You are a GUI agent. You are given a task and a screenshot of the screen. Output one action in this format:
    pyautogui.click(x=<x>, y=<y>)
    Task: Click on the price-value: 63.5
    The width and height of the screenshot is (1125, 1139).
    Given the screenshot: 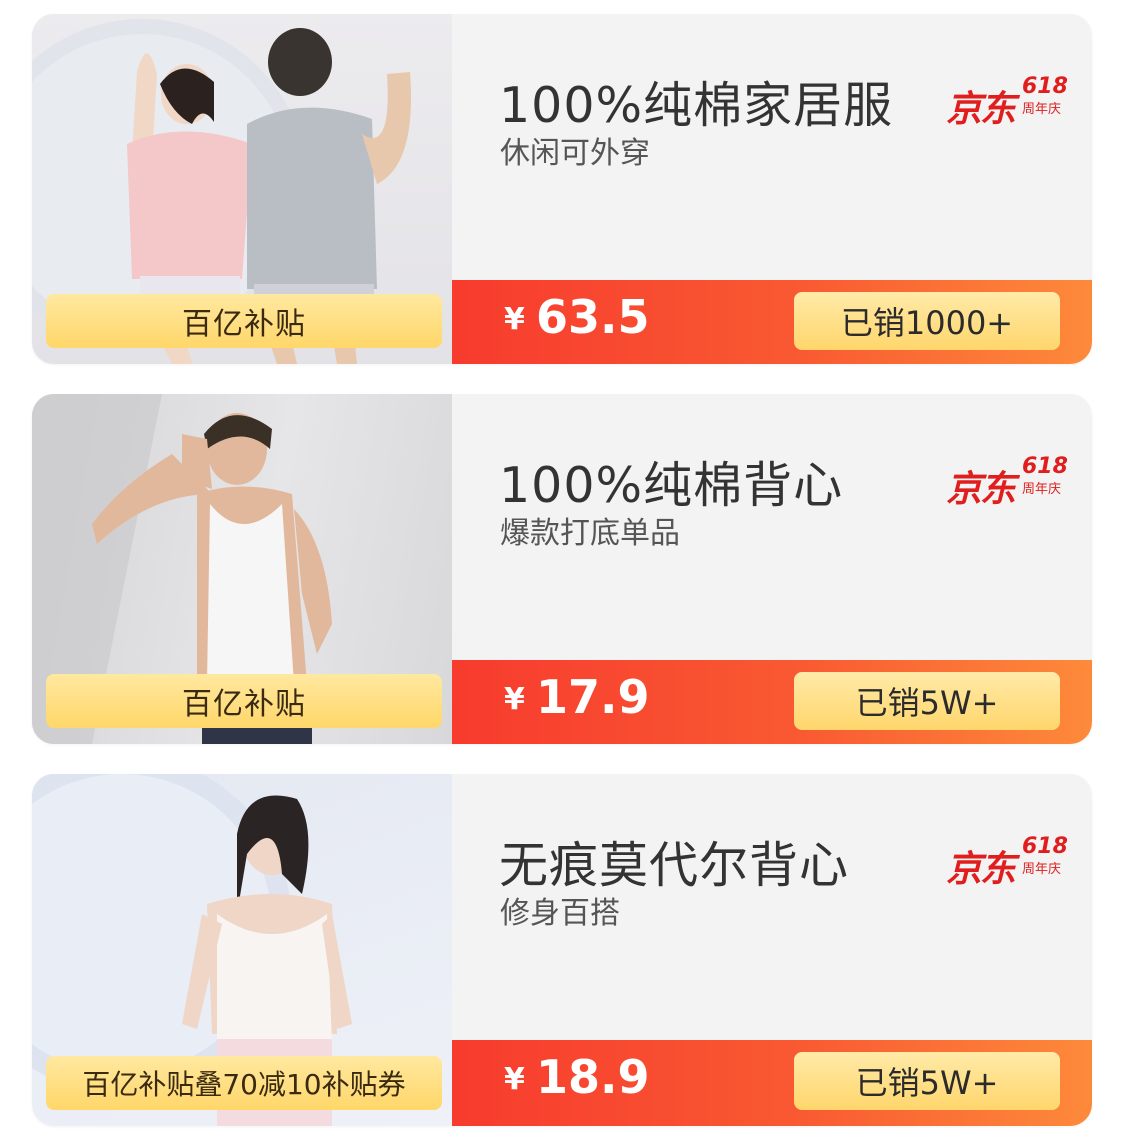 What is the action you would take?
    pyautogui.click(x=593, y=317)
    